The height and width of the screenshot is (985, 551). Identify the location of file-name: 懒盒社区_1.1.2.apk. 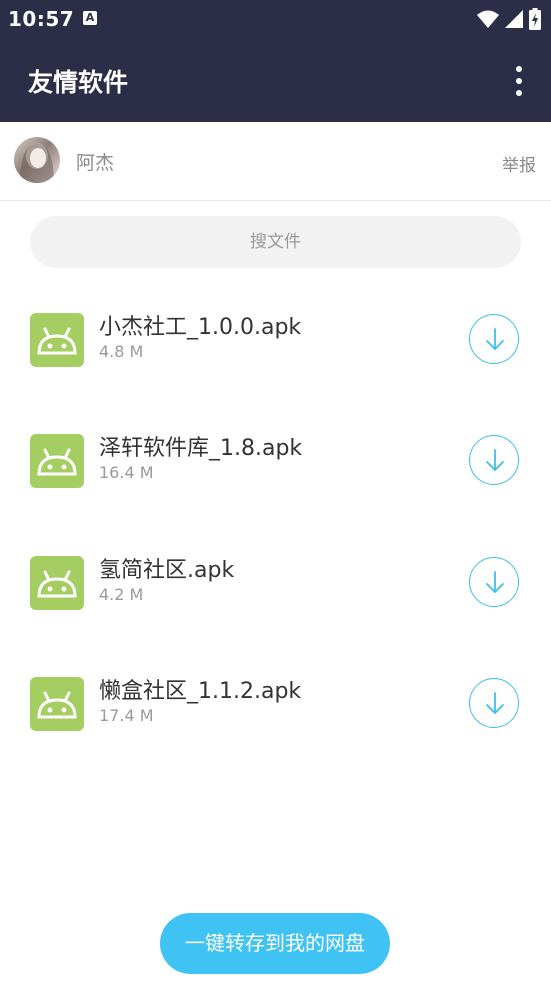
(200, 691).